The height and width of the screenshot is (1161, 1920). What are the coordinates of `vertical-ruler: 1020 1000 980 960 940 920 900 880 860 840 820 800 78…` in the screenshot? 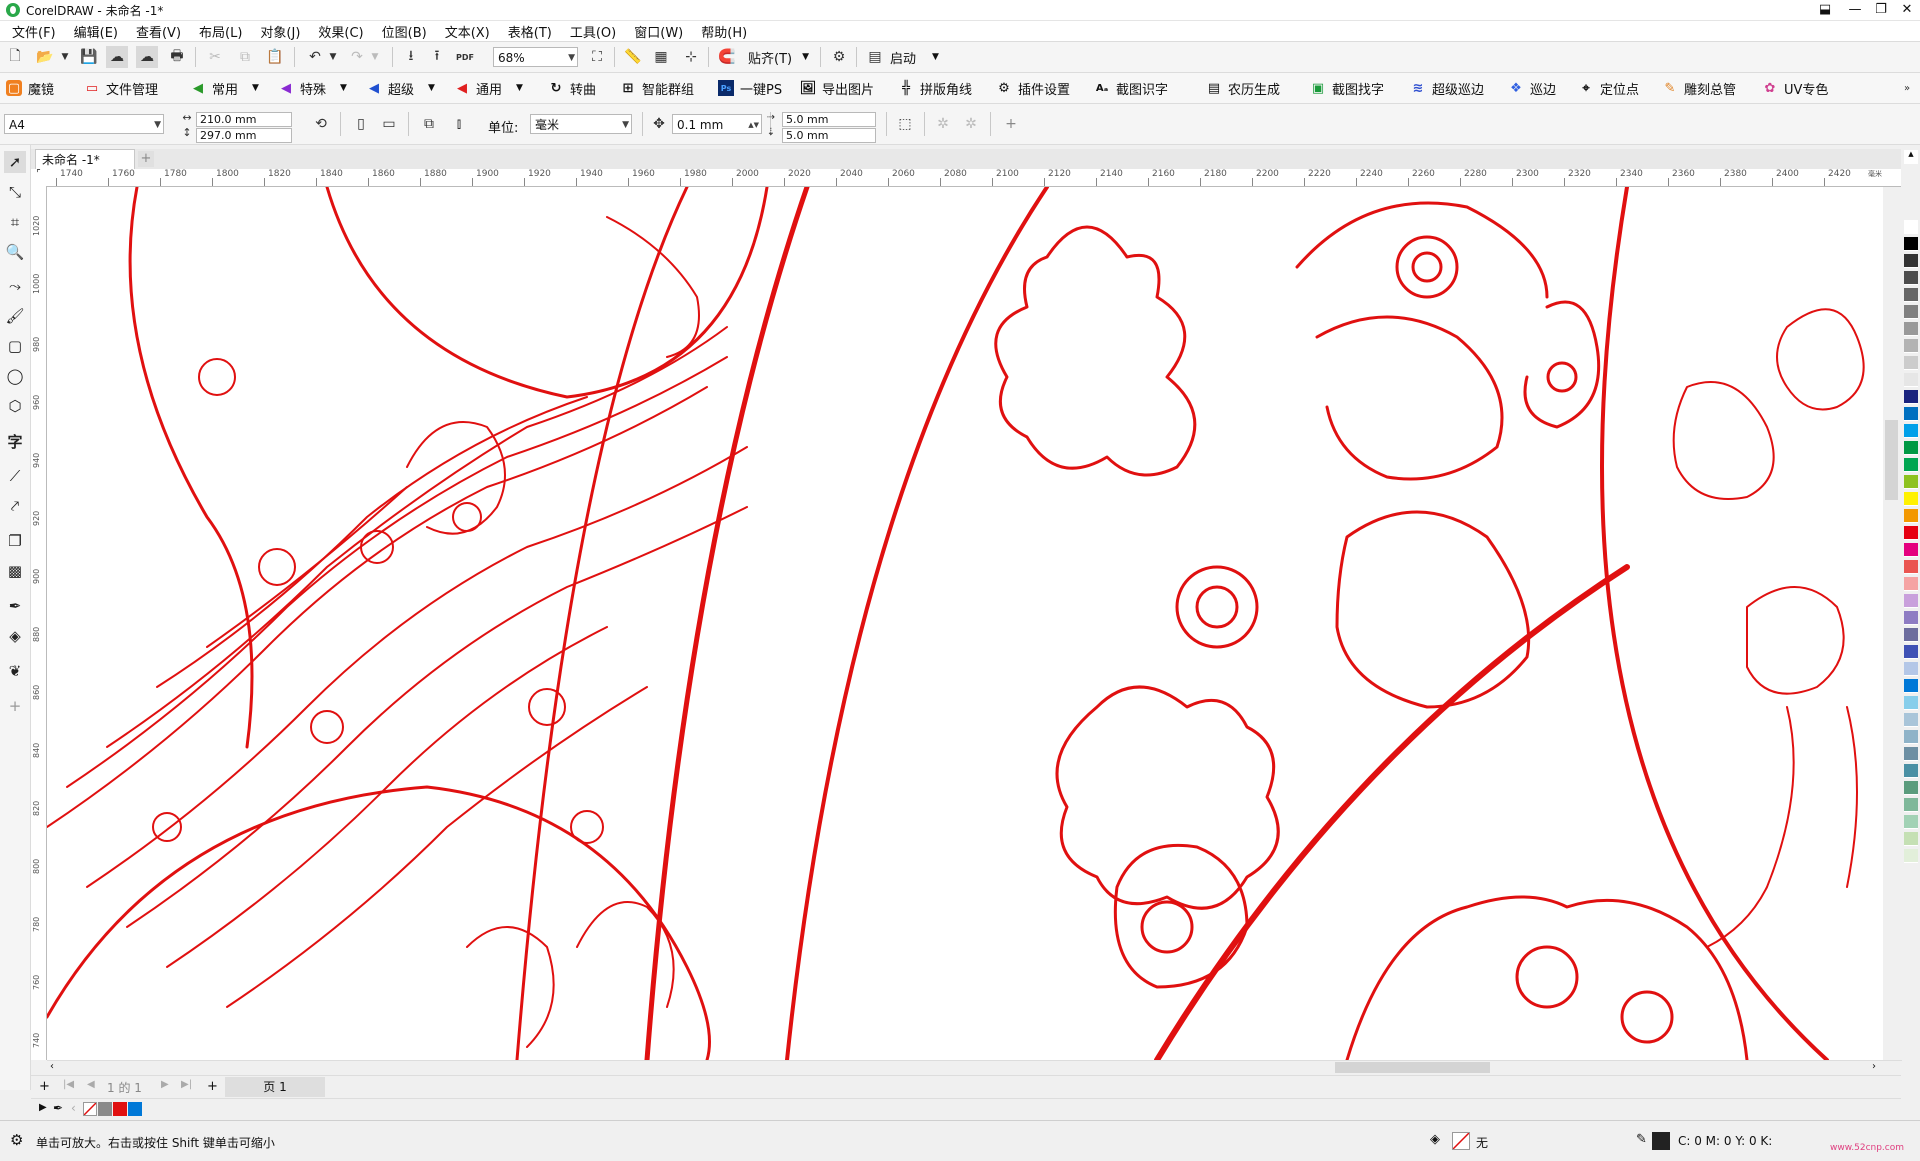 It's located at (39, 623).